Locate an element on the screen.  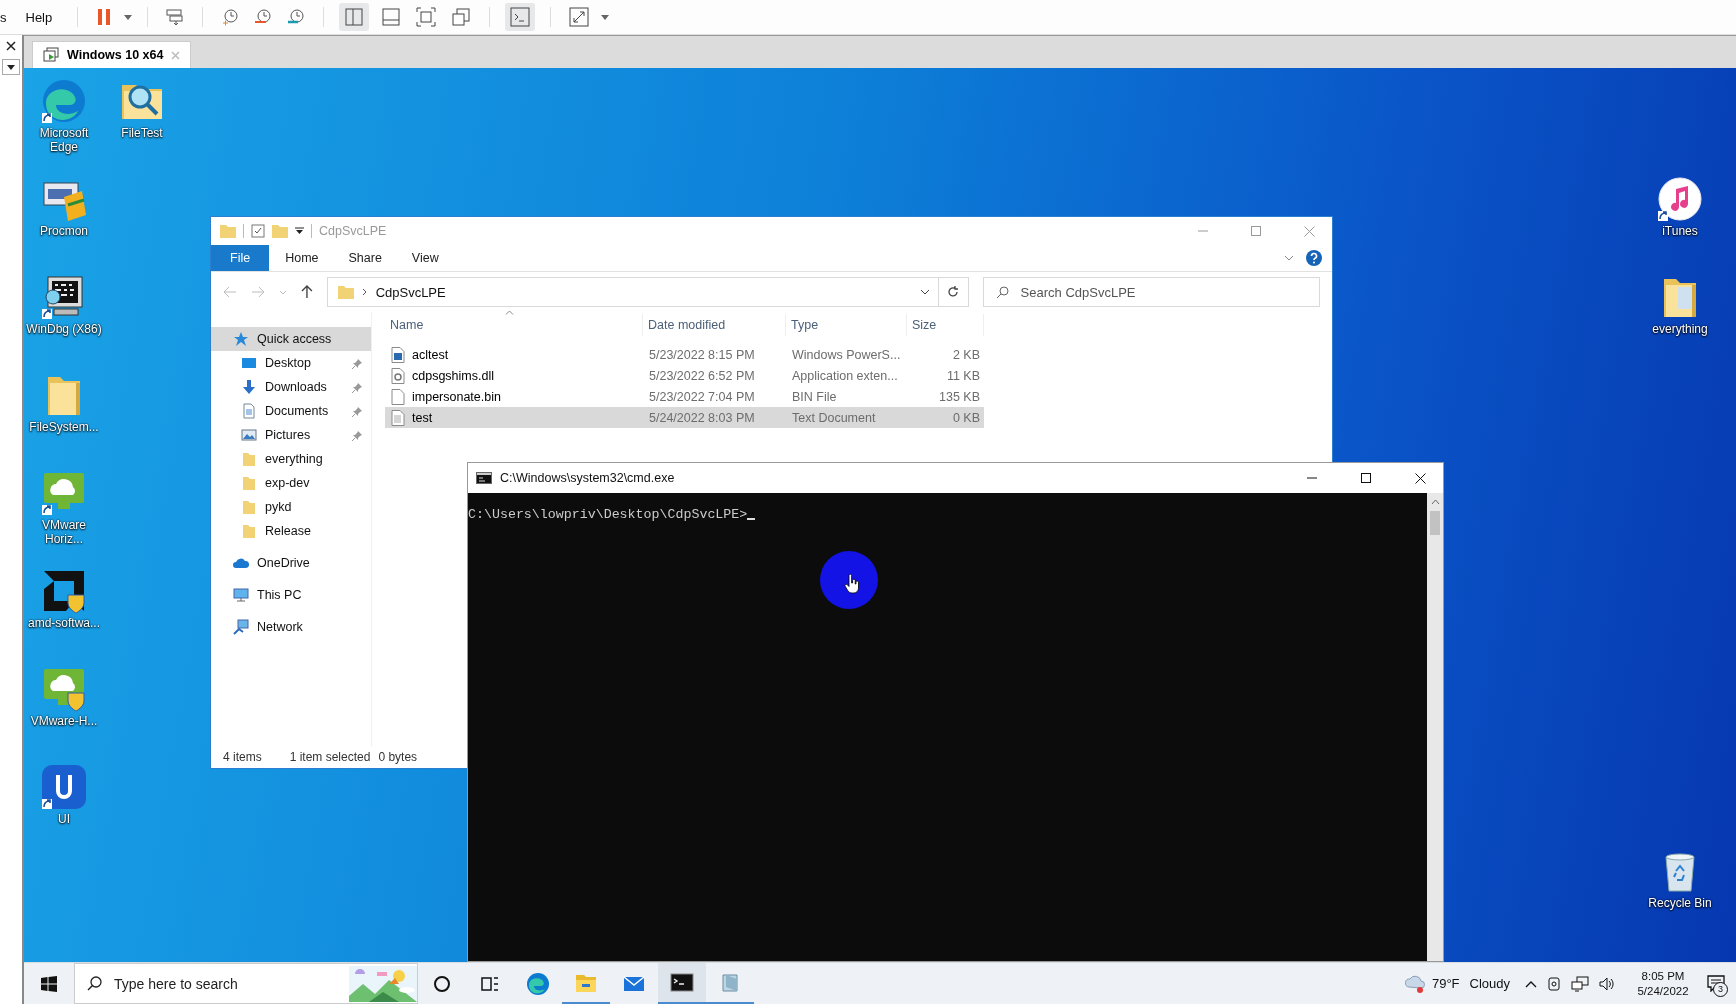
column-header: Date modified is located at coordinates (714, 325).